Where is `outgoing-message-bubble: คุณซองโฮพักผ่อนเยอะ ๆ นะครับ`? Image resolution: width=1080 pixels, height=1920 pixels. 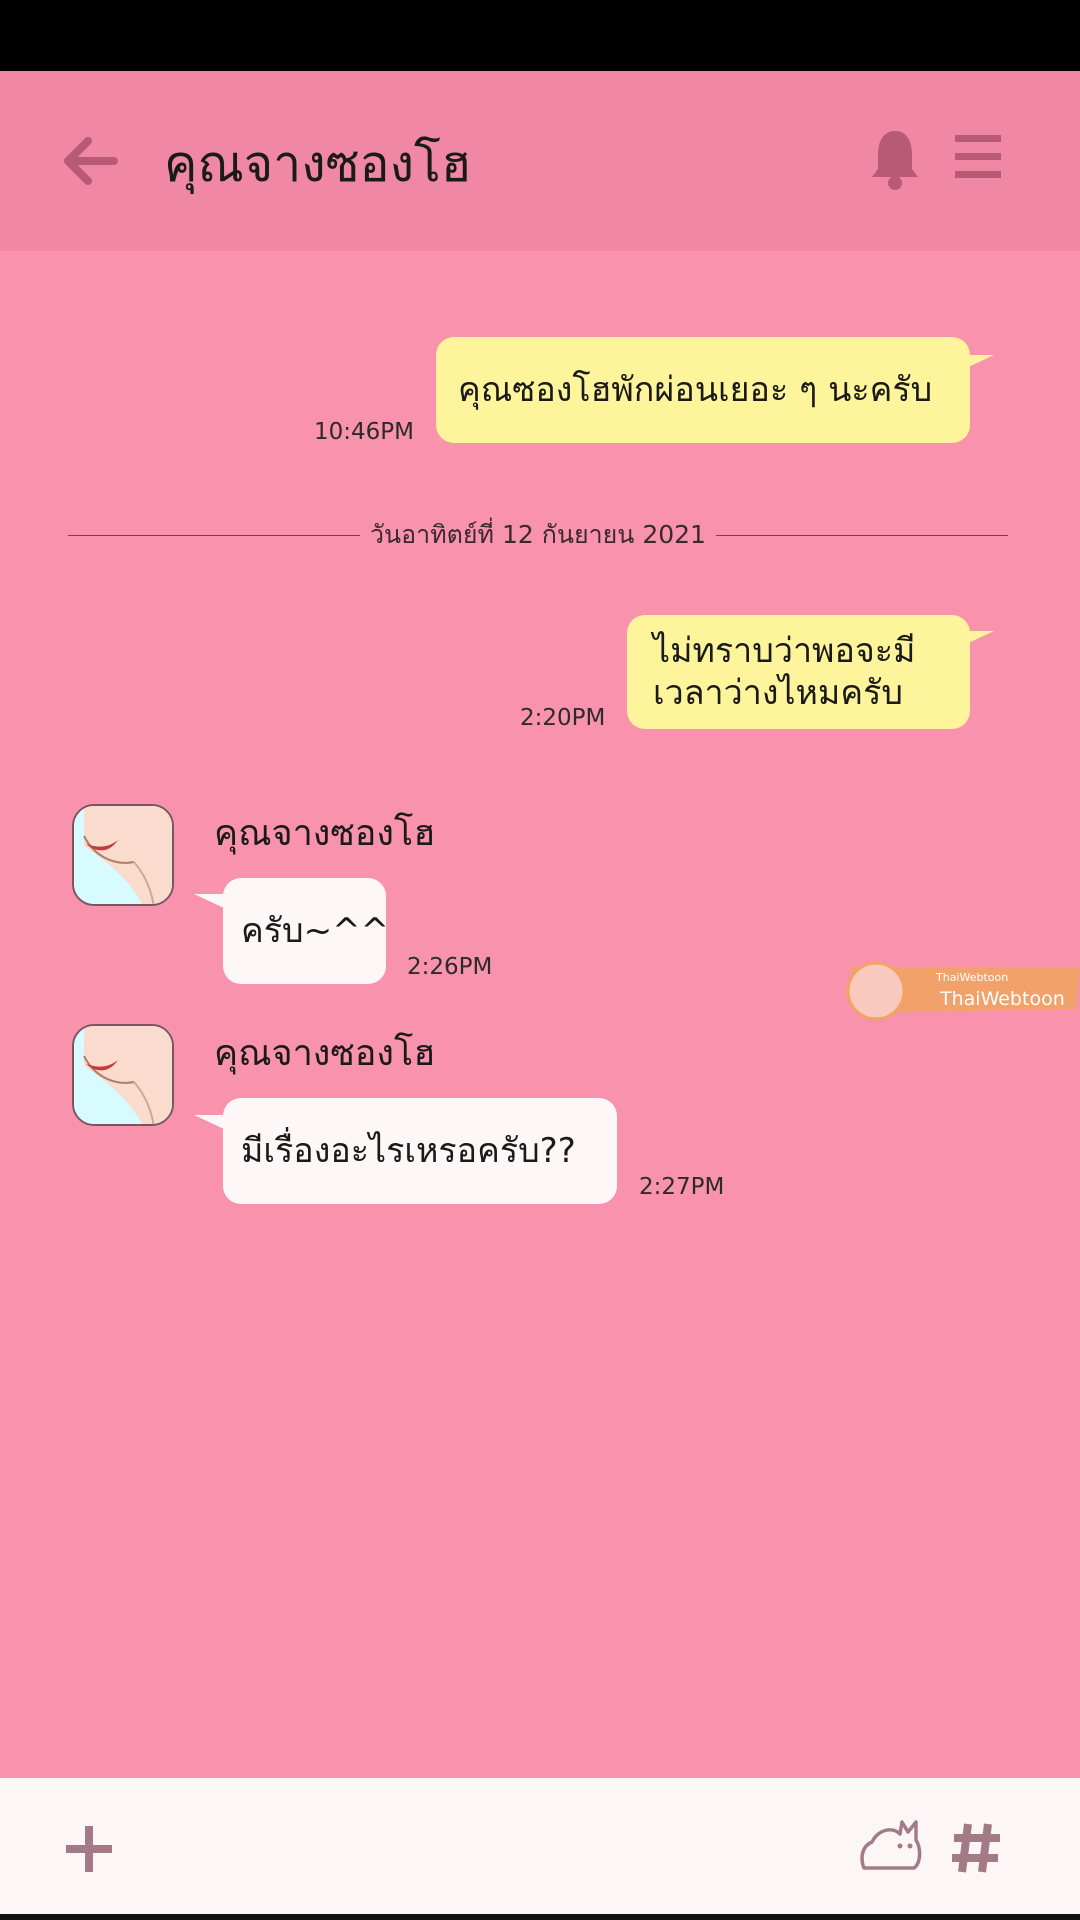 outgoing-message-bubble: คุณซองโฮพักผ่อนเยอะ ๆ นะครับ is located at coordinates (703, 390).